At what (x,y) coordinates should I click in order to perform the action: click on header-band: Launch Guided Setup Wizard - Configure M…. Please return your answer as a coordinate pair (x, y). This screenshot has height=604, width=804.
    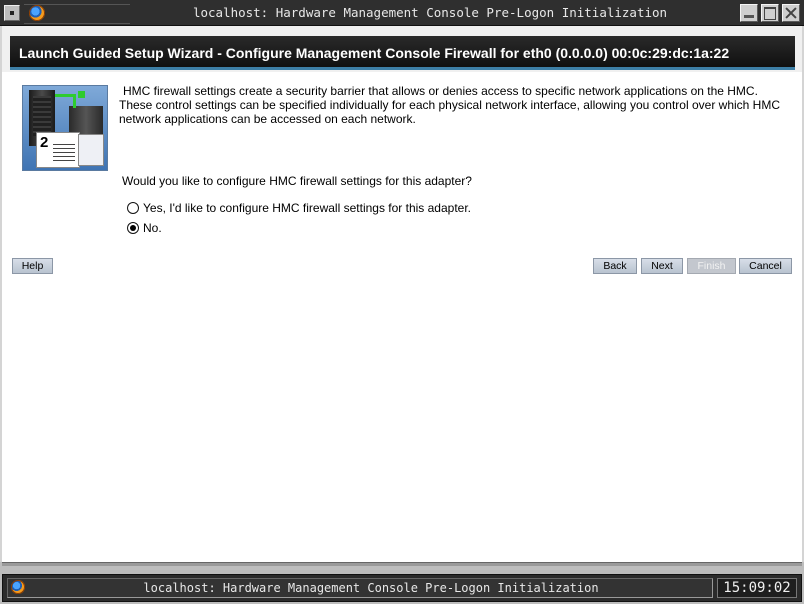
    Looking at the image, I should click on (402, 49).